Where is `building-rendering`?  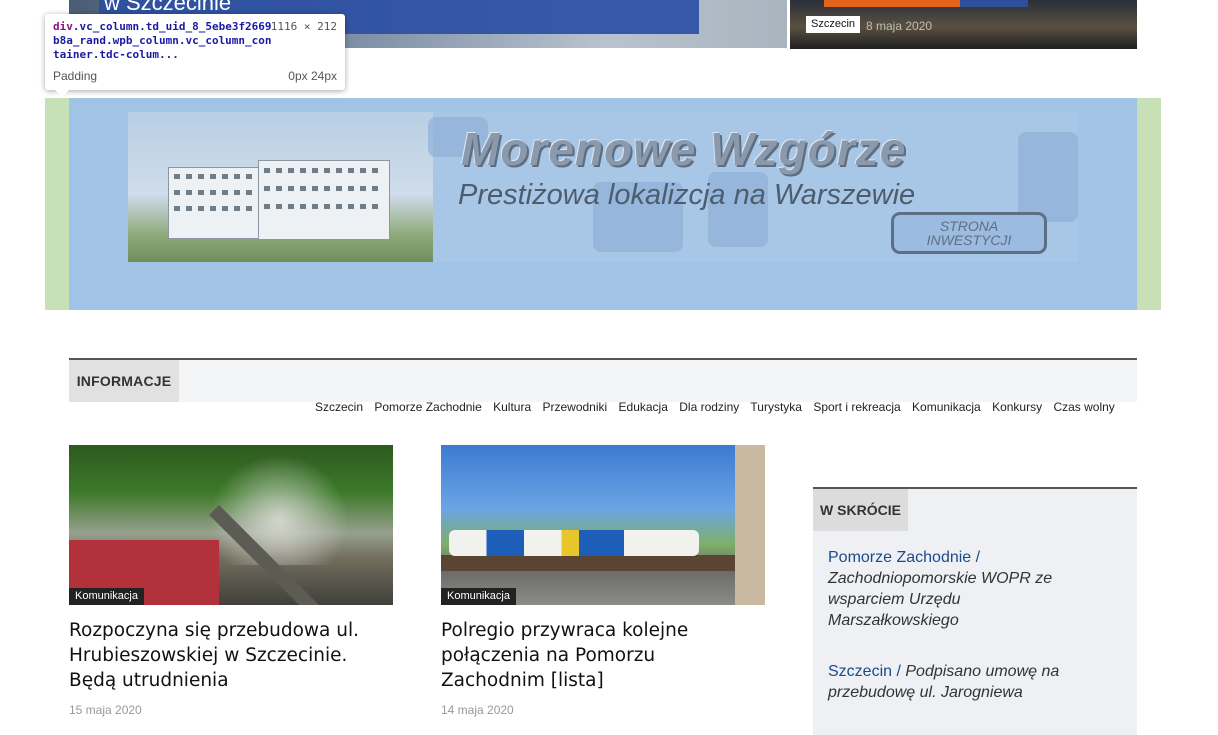
building-rendering is located at coordinates (280, 187).